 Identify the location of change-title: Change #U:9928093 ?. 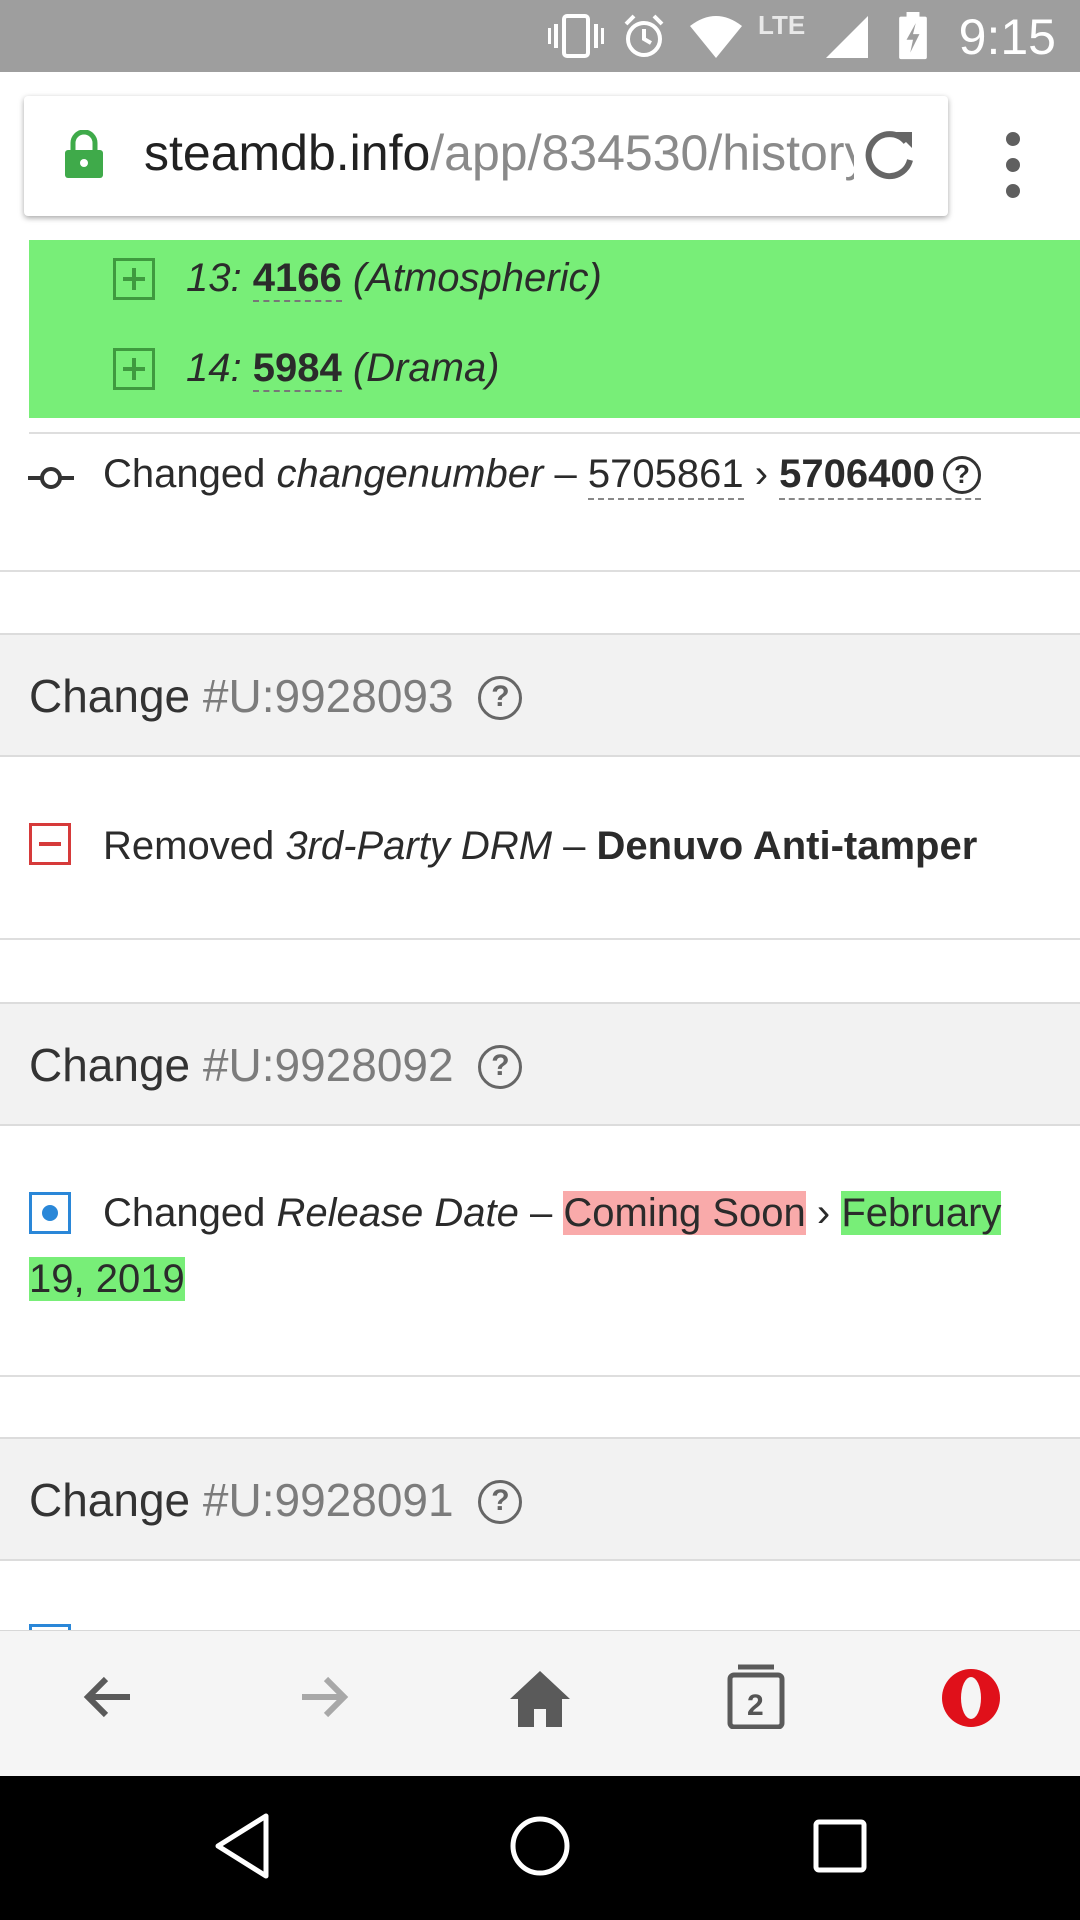
(276, 696).